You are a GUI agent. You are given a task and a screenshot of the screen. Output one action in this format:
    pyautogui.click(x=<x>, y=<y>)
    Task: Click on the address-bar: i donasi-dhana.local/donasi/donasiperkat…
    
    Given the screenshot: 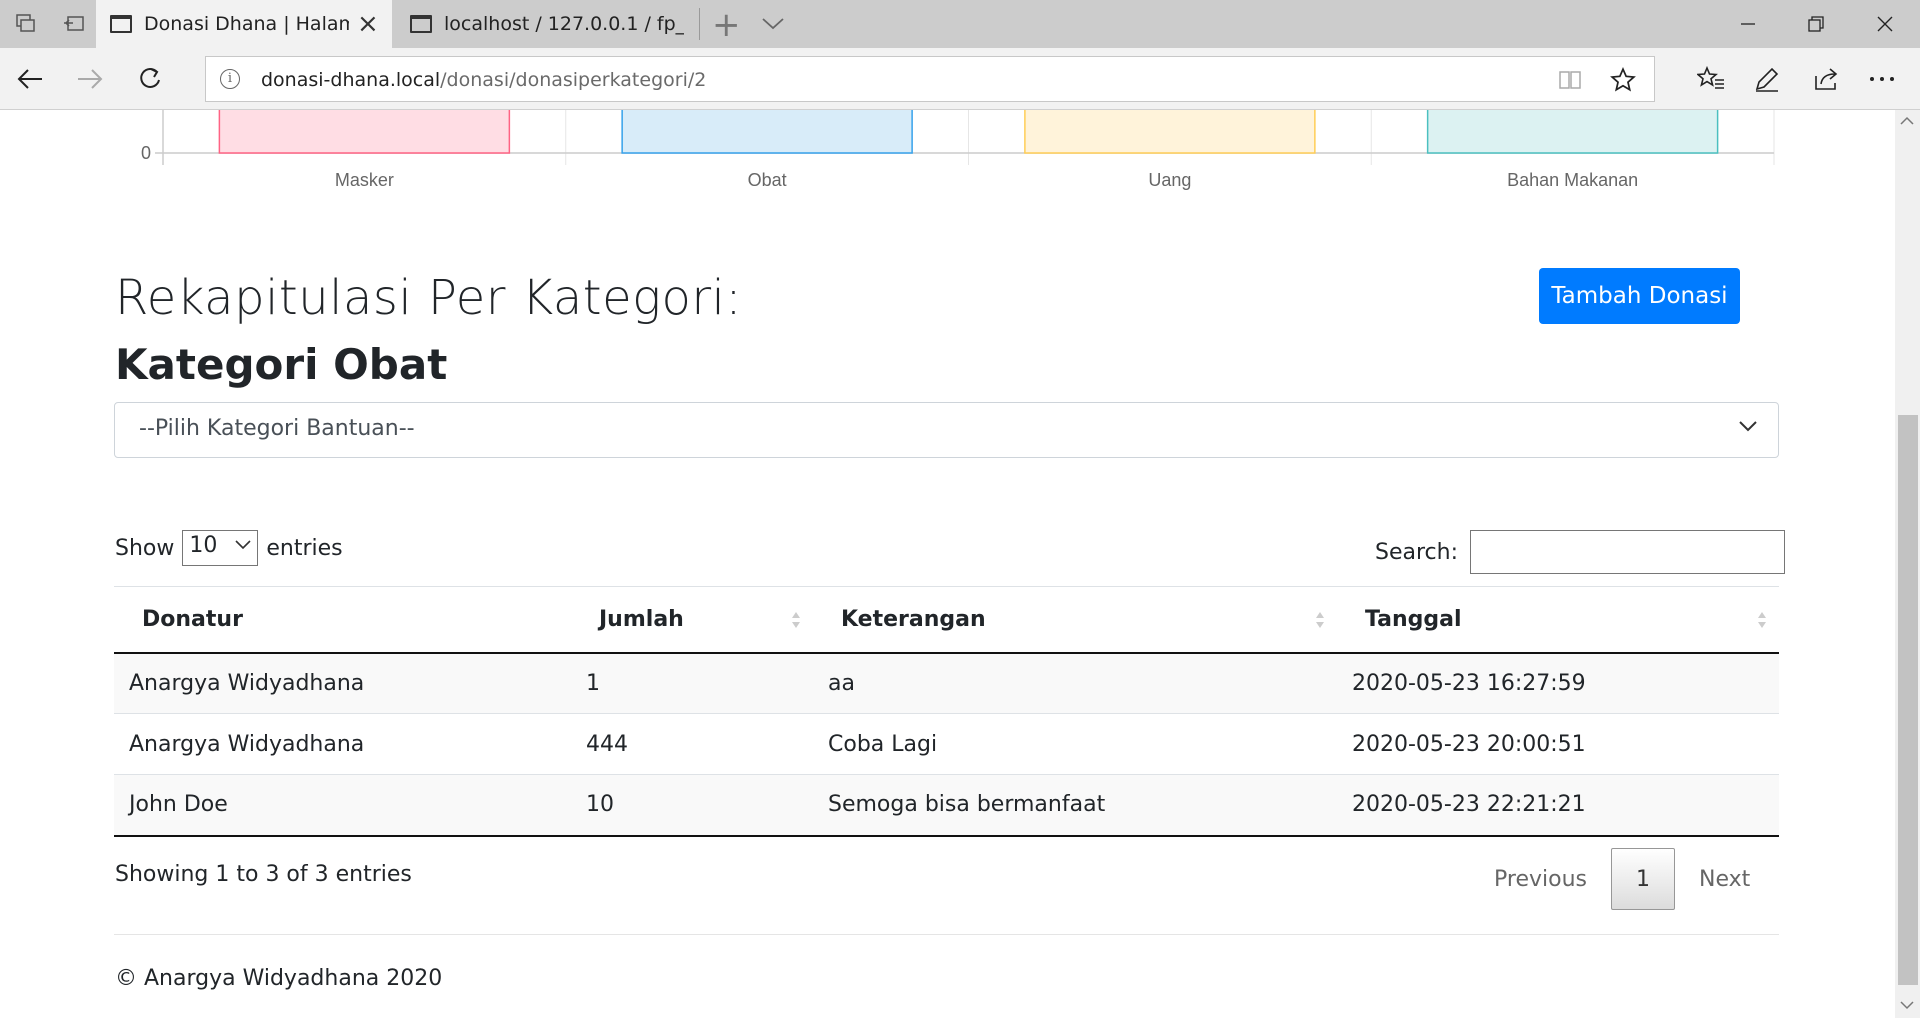 What is the action you would take?
    pyautogui.click(x=930, y=79)
    